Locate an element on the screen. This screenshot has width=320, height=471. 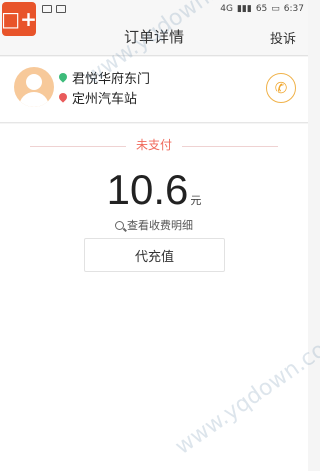
destination-row: 定州汽车站 is located at coordinates (103, 97).